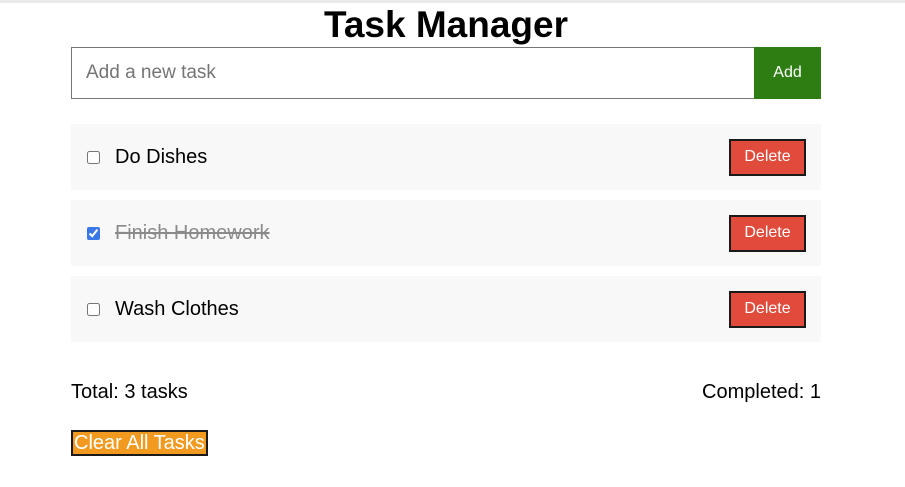 Image resolution: width=905 pixels, height=487 pixels. I want to click on task-stats: Total: 3 tasks Completed: 1, so click(446, 392).